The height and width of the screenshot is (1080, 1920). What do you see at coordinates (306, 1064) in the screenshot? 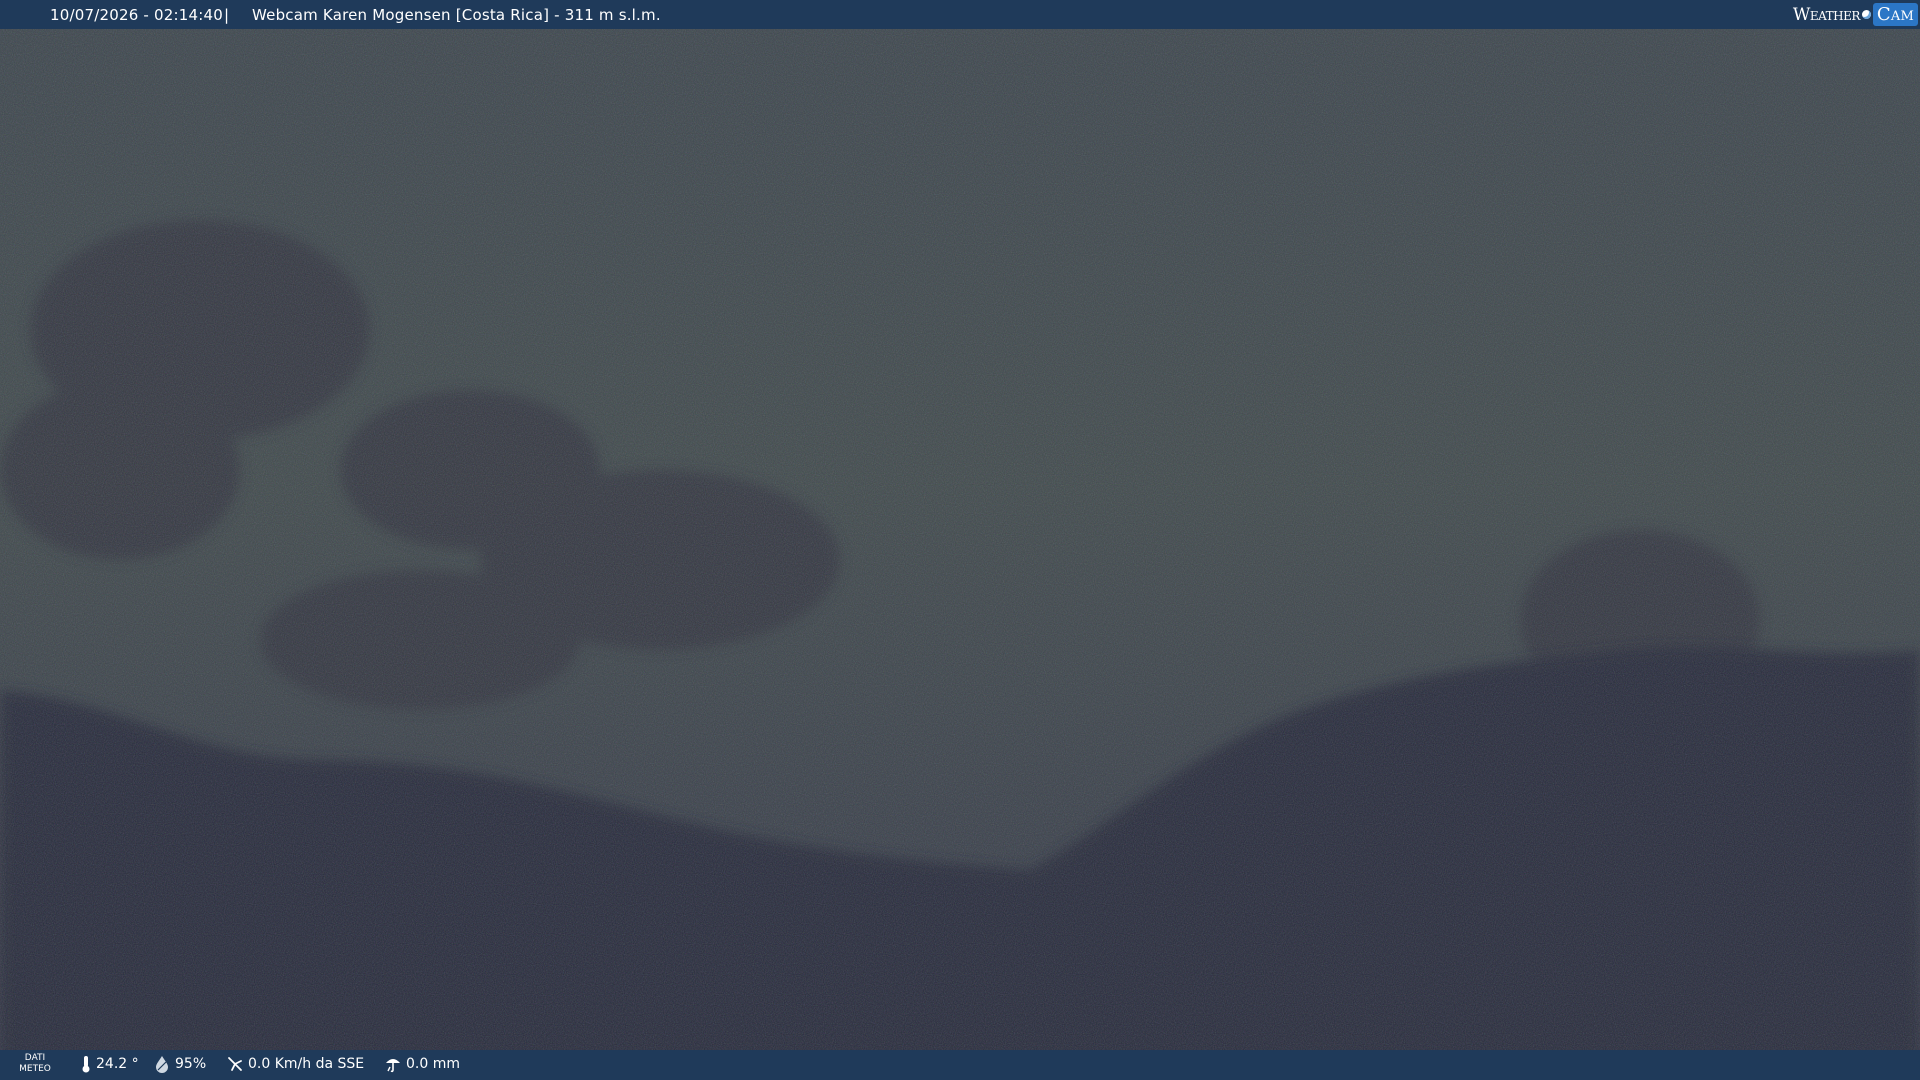
I see `wind-value: 0.0 Km/h da SSE` at bounding box center [306, 1064].